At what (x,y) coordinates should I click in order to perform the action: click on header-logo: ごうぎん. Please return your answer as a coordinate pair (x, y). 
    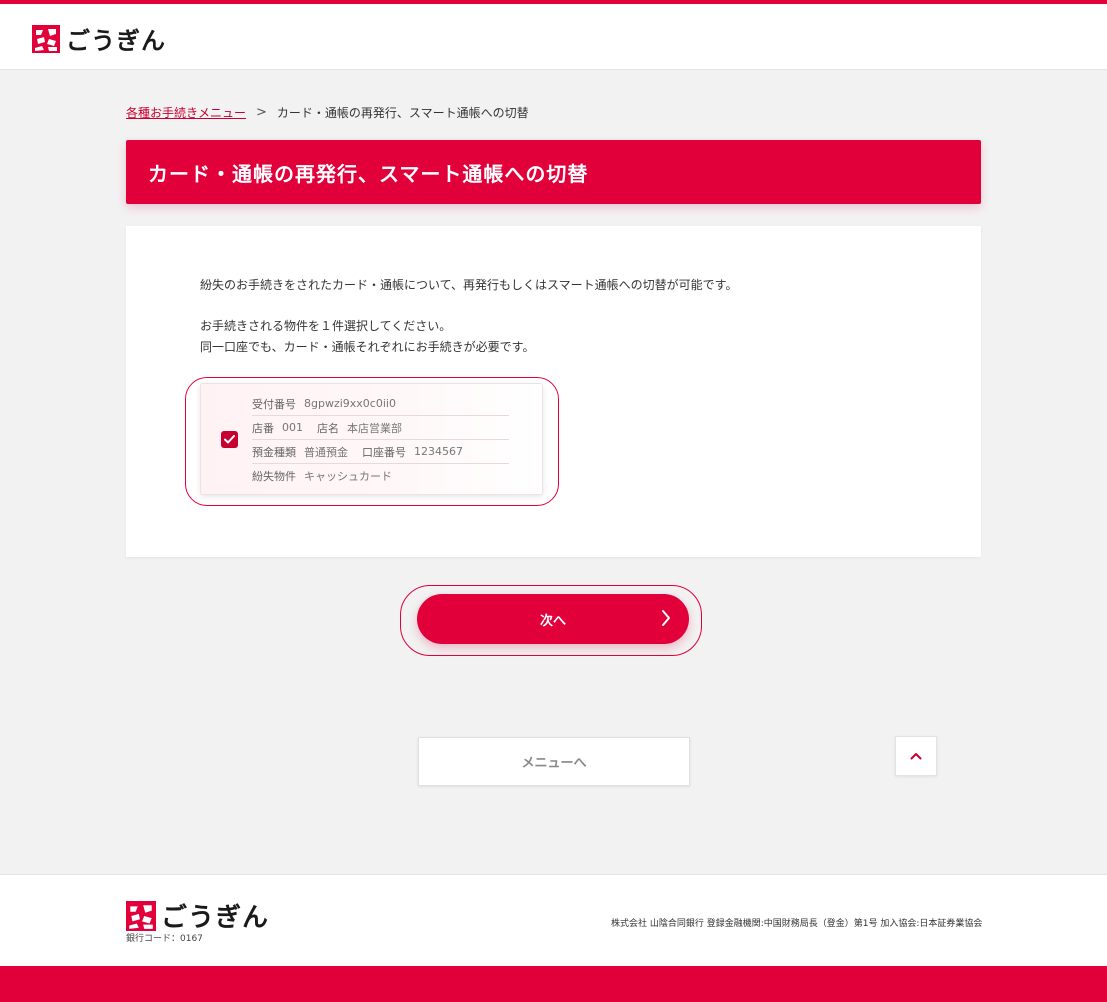
    Looking at the image, I should click on (99, 38).